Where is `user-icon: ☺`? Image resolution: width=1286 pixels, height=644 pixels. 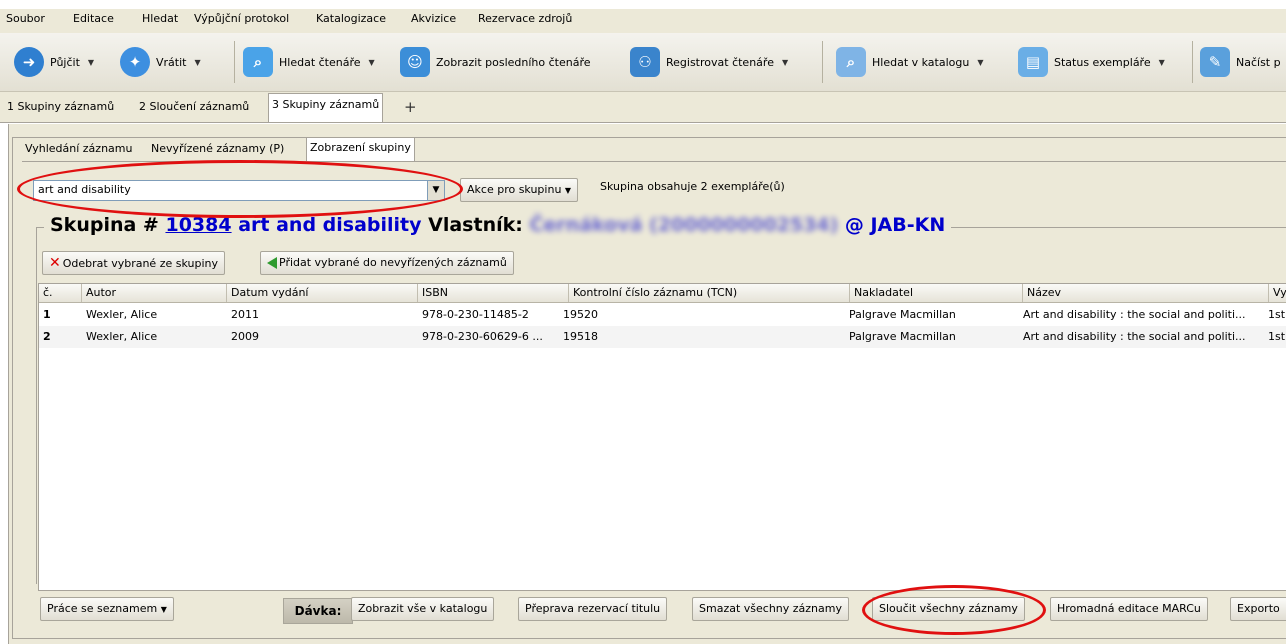 user-icon: ☺ is located at coordinates (415, 62).